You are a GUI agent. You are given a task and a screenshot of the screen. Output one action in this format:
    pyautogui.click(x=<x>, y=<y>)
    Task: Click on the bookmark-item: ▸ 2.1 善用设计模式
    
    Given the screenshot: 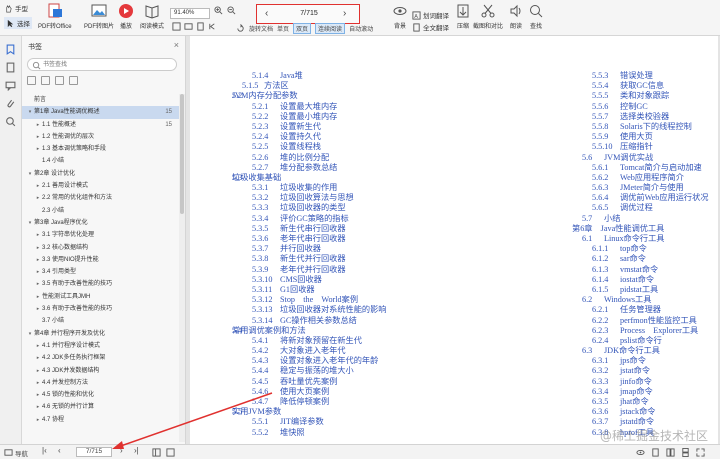 What is the action you would take?
    pyautogui.click(x=101, y=186)
    